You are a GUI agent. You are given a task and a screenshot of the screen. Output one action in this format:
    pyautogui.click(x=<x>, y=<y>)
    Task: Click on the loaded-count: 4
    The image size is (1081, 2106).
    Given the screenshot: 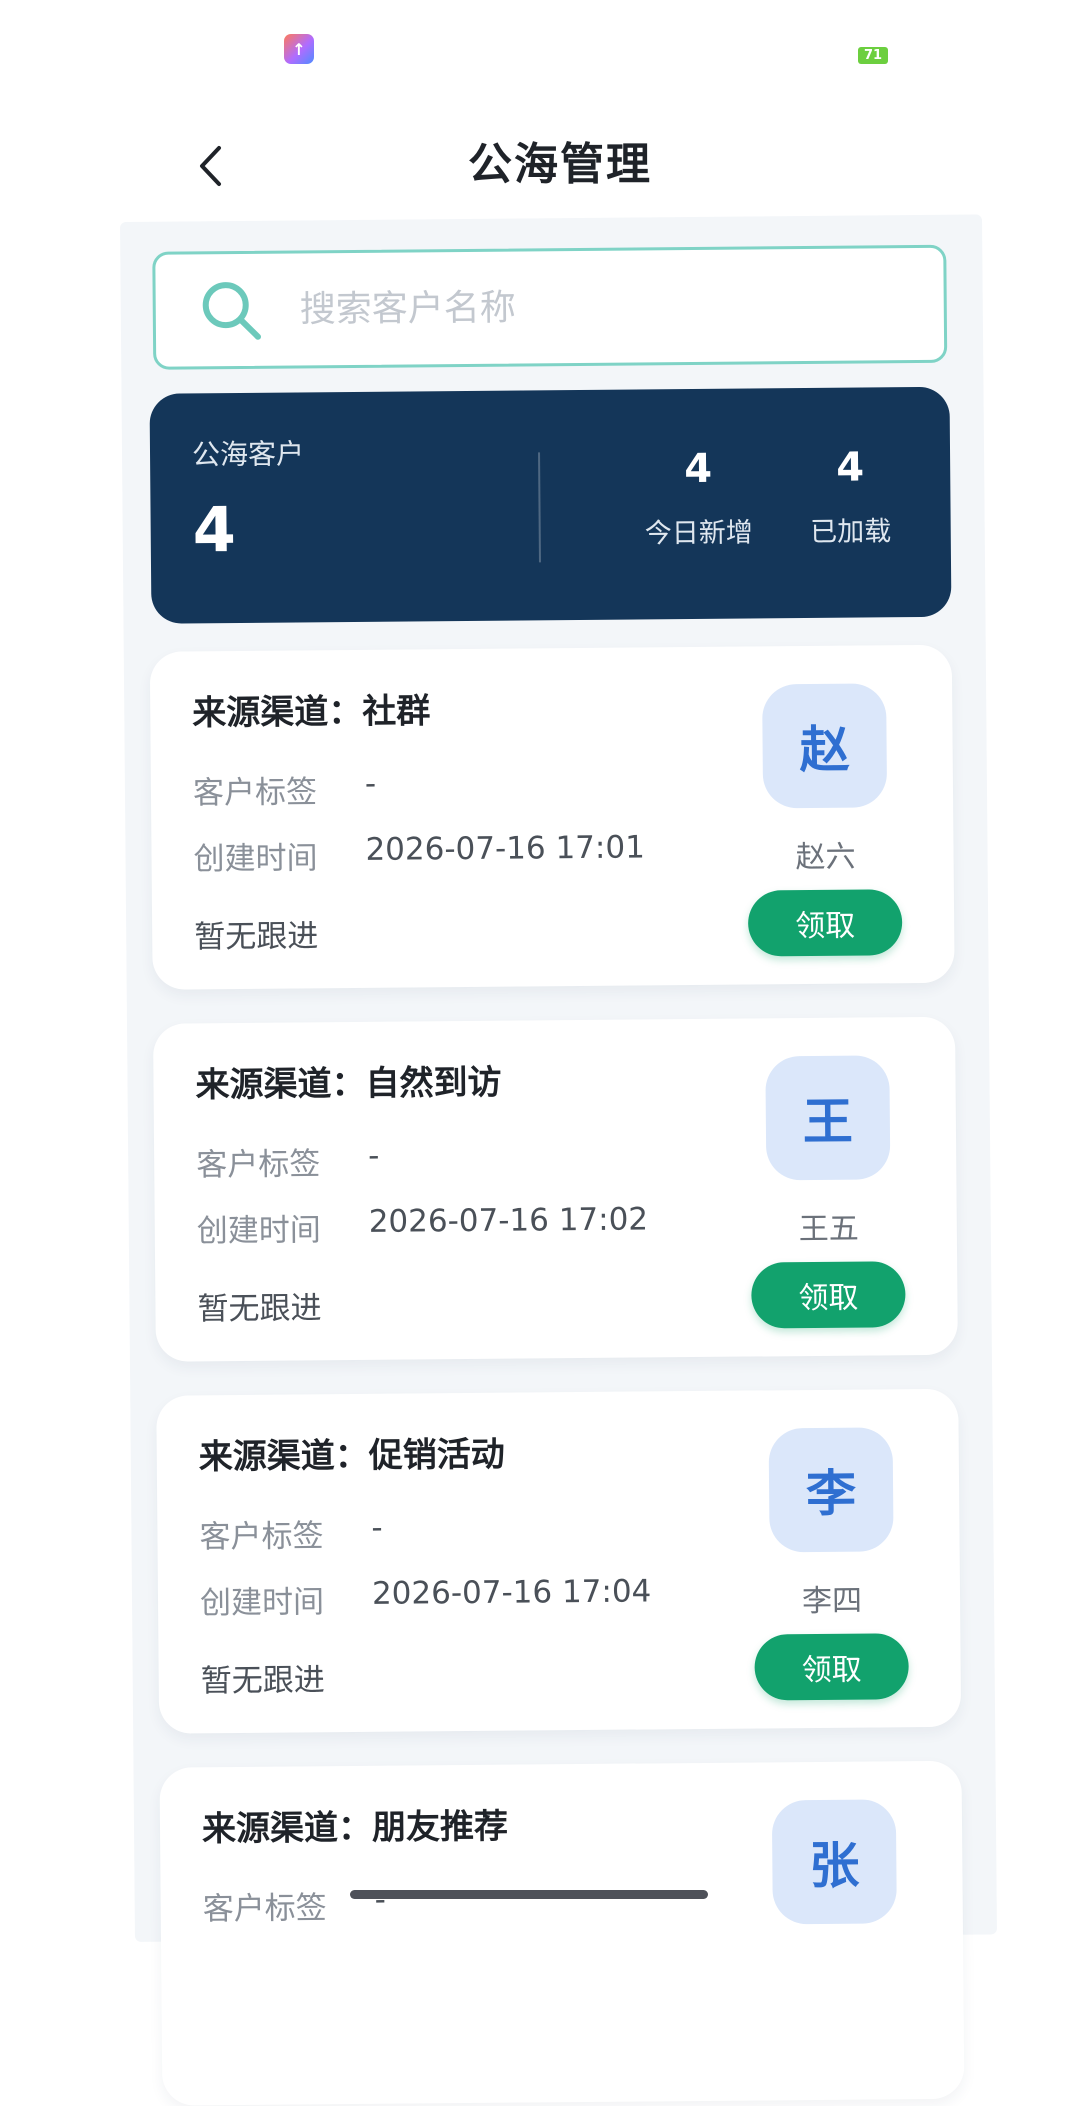 What is the action you would take?
    pyautogui.click(x=850, y=467)
    